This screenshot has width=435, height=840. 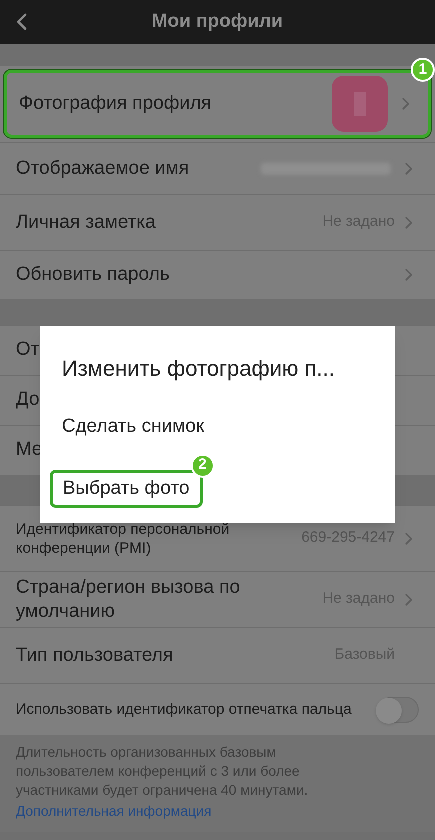 I want to click on list-row: Отображаемое имя, so click(x=217, y=168).